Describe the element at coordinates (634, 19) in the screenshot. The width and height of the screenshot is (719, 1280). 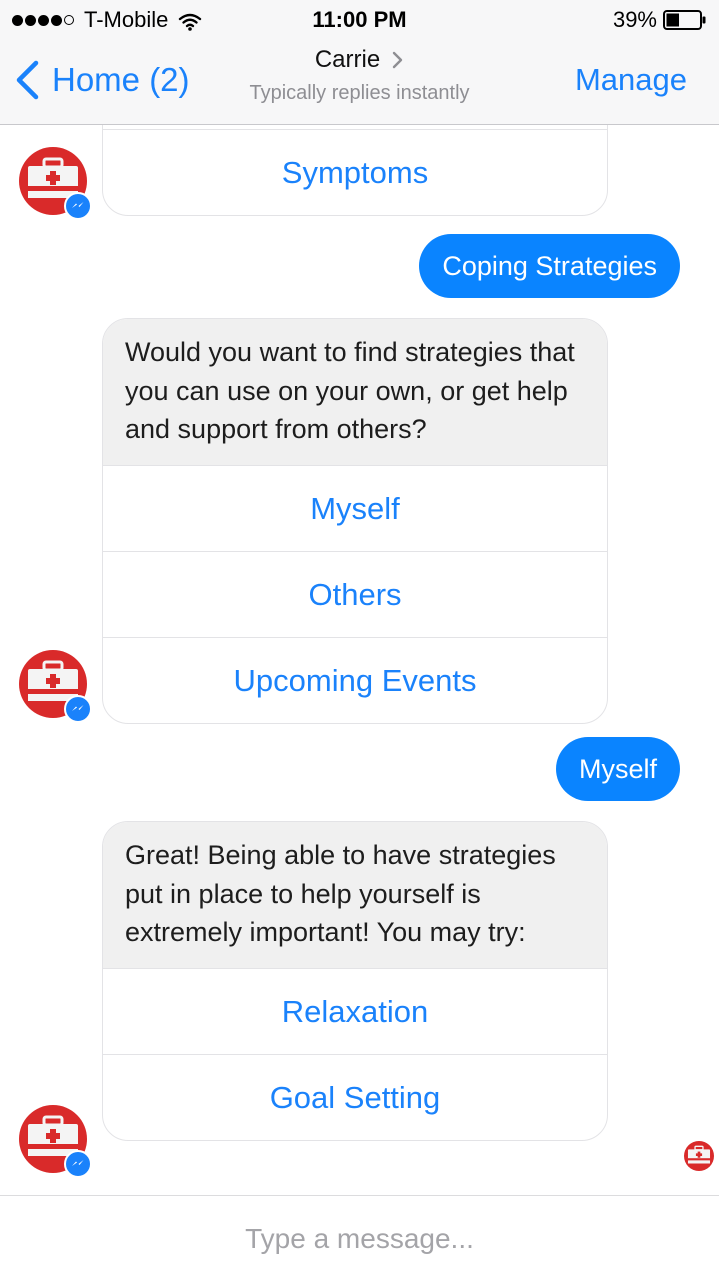
I see `battery-percent: 39%` at that location.